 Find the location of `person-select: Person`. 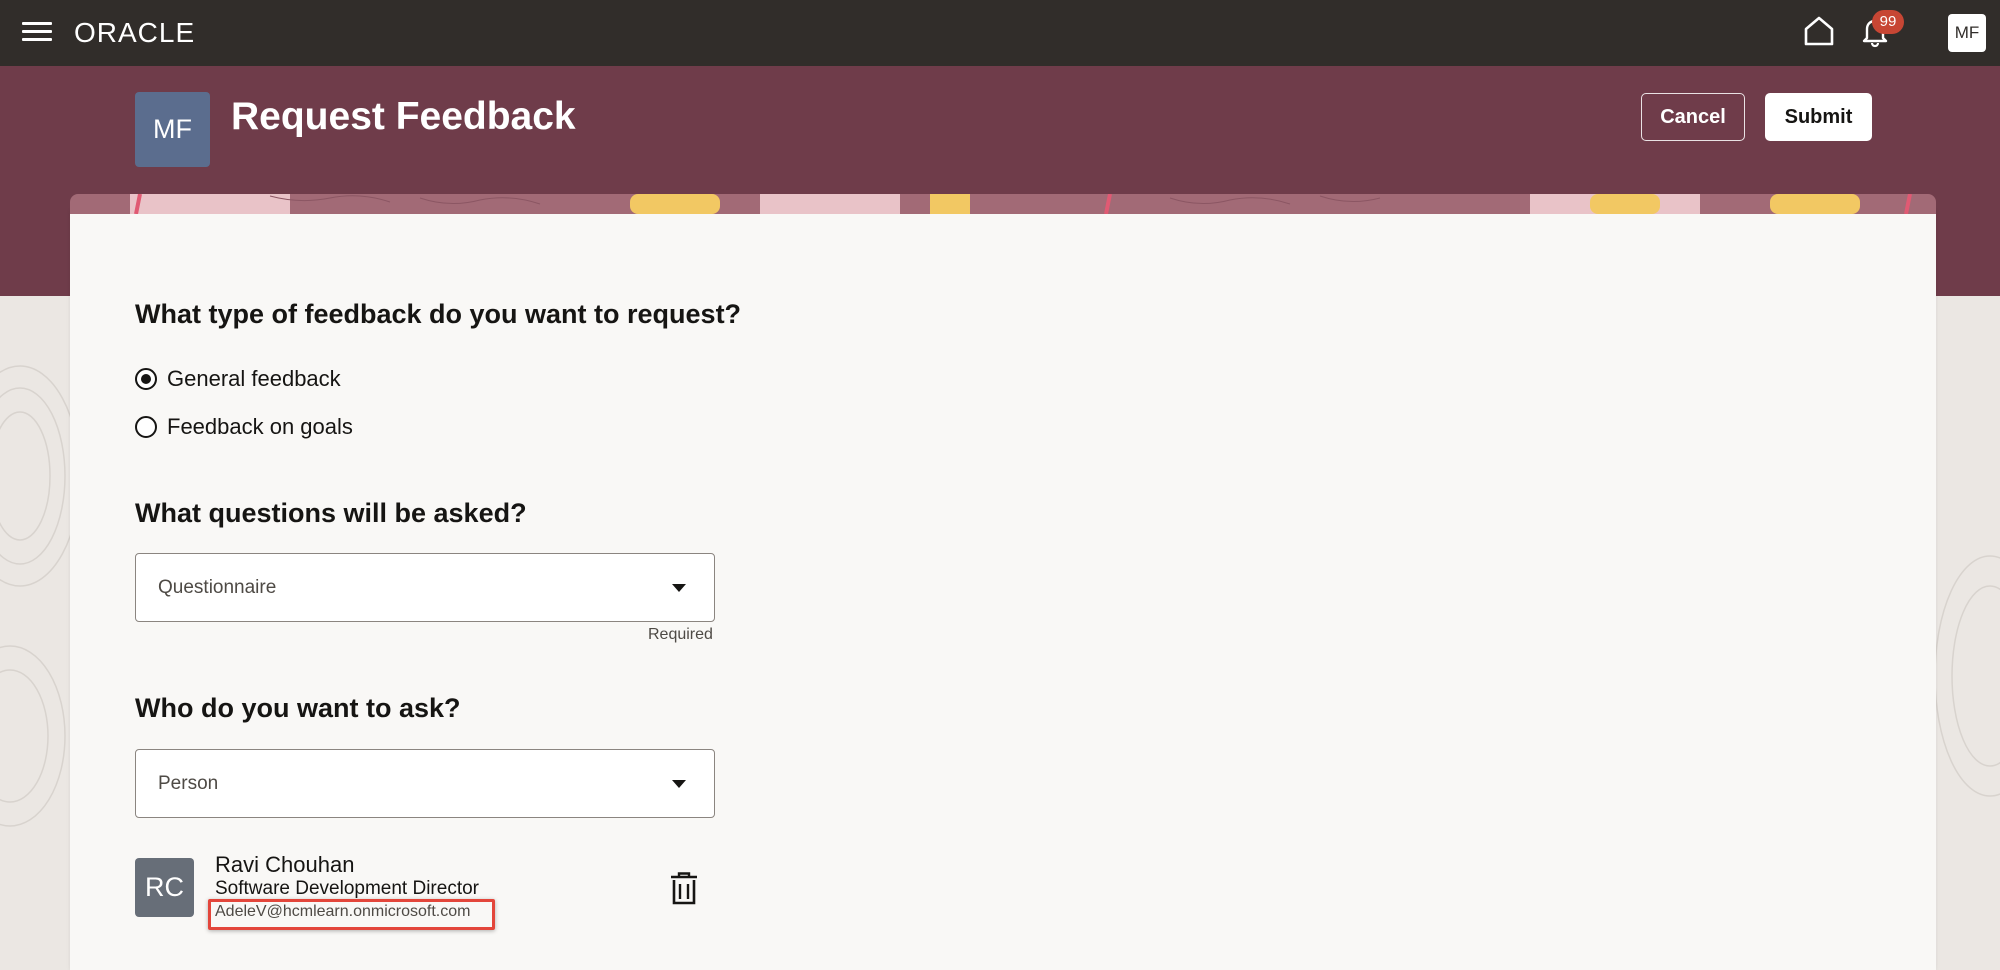

person-select: Person is located at coordinates (425, 783).